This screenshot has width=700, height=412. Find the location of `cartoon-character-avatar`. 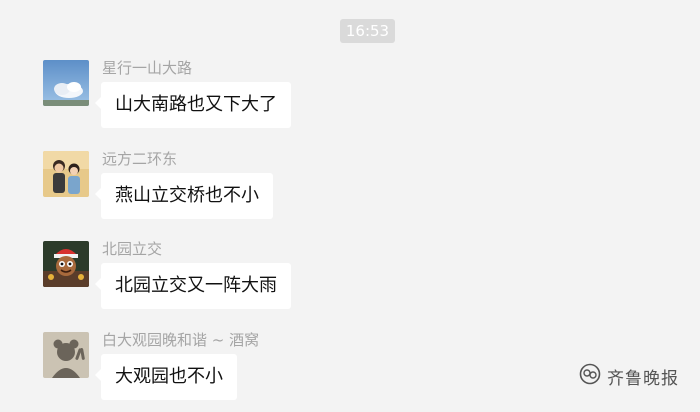

cartoon-character-avatar is located at coordinates (66, 264).